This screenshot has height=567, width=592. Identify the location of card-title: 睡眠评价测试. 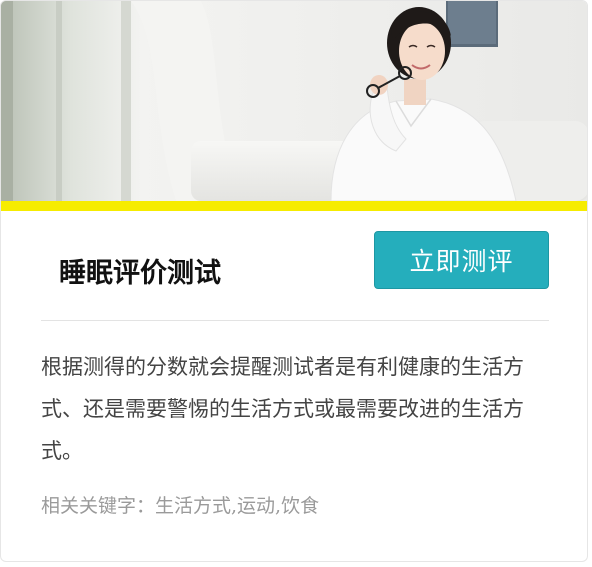
(140, 273).